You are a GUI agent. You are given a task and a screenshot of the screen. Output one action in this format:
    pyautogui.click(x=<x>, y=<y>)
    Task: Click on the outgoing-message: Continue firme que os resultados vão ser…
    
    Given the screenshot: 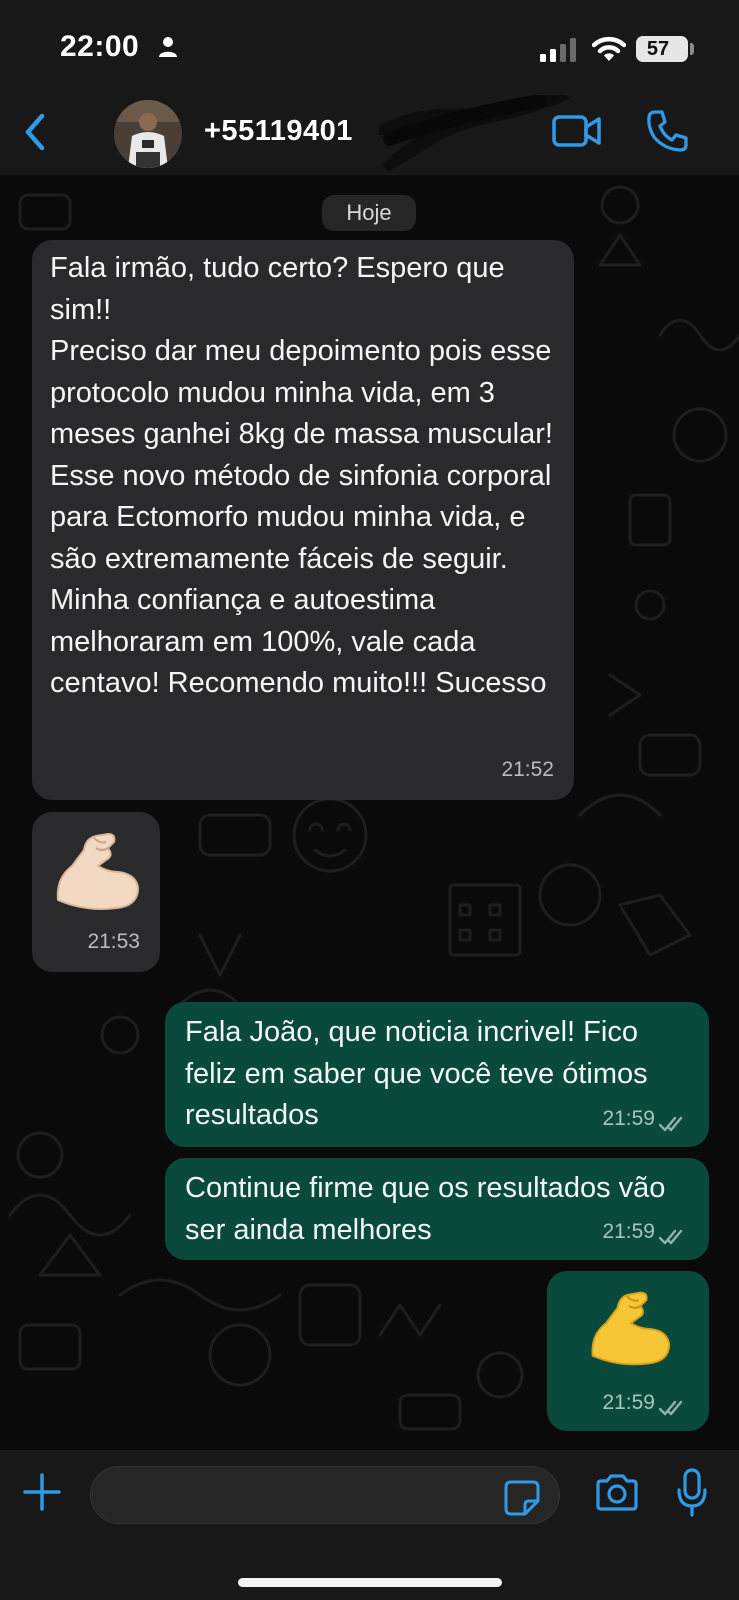 What is the action you would take?
    pyautogui.click(x=437, y=1209)
    